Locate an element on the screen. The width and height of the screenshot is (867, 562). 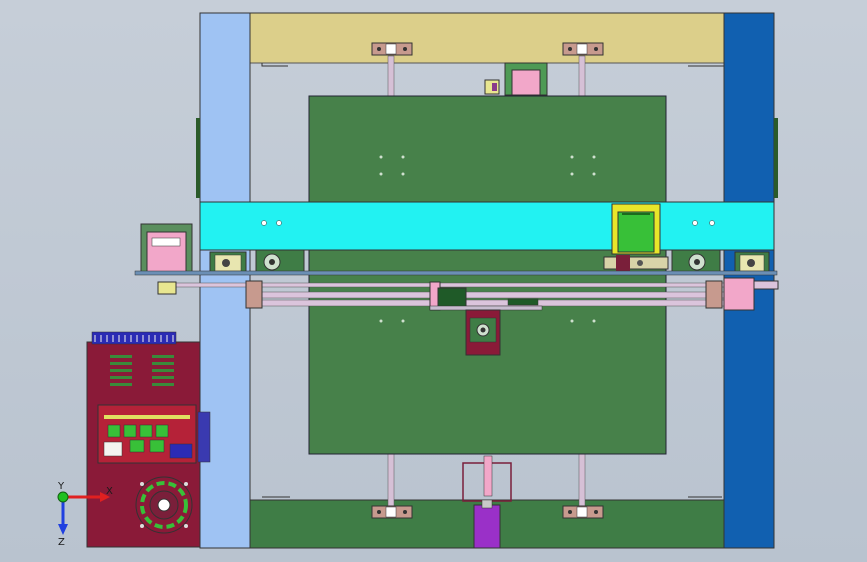
controller-box is located at coordinates (148, 439).